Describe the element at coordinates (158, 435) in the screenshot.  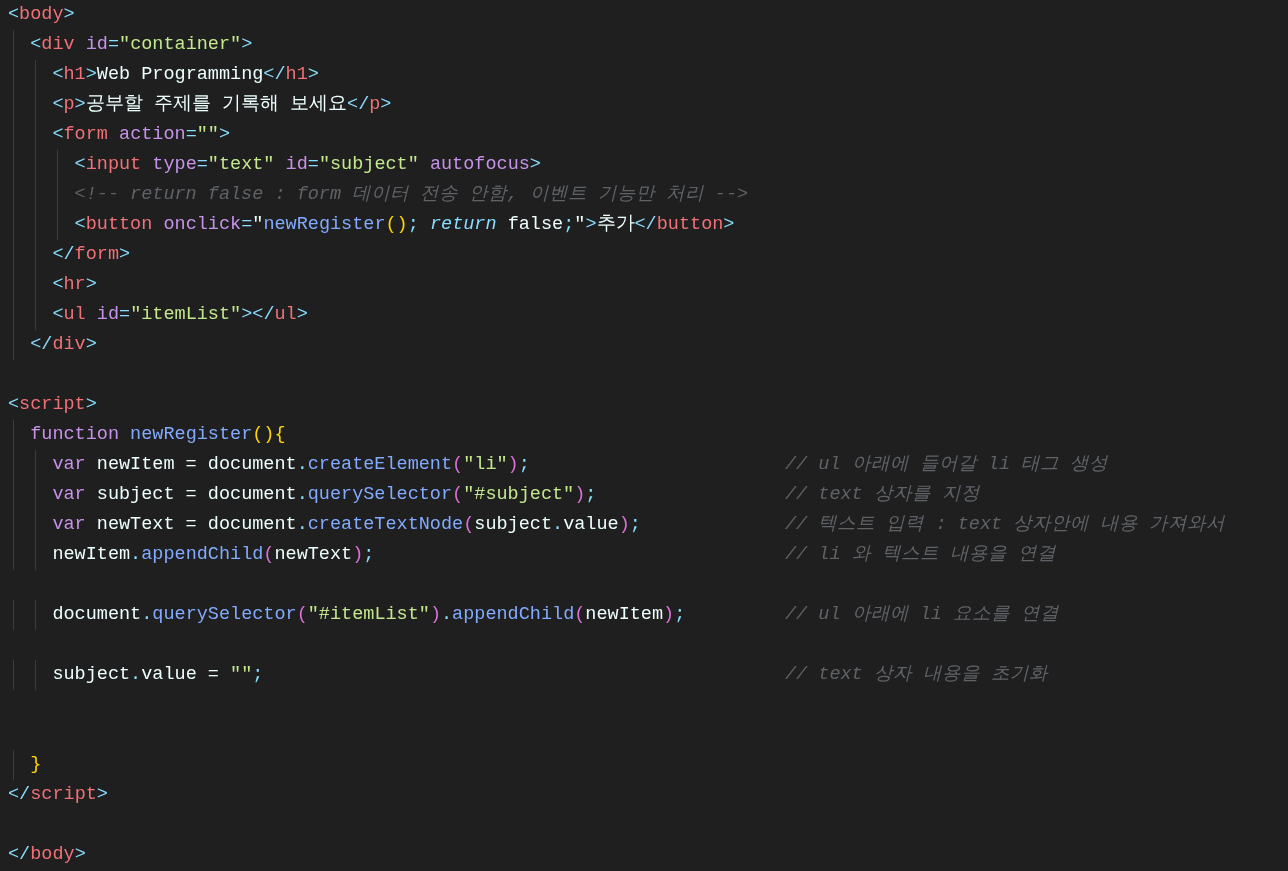
I see `code-line: function newRegister(){` at that location.